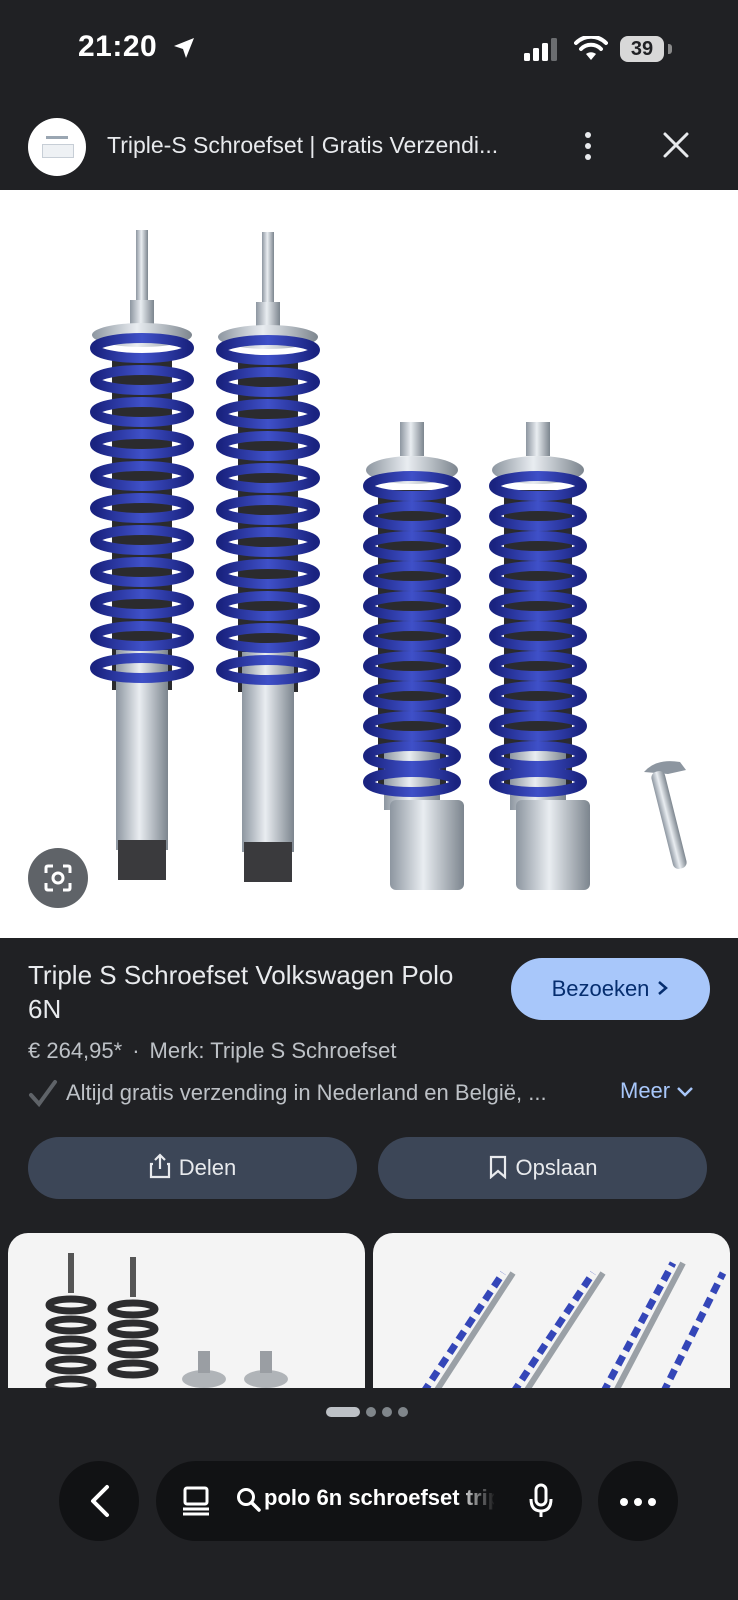 The height and width of the screenshot is (1600, 738). Describe the element at coordinates (369, 50) in the screenshot. I see `status-bar: 21:20 39` at that location.